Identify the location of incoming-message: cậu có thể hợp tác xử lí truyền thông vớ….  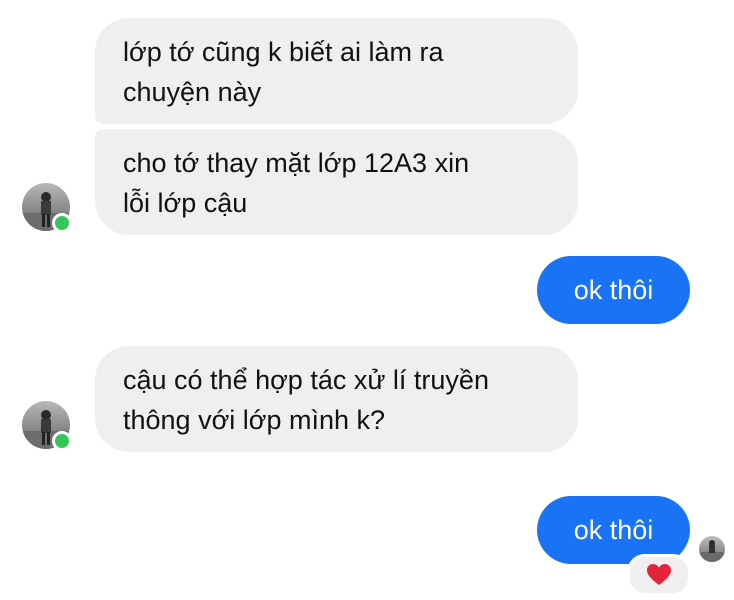
(336, 399).